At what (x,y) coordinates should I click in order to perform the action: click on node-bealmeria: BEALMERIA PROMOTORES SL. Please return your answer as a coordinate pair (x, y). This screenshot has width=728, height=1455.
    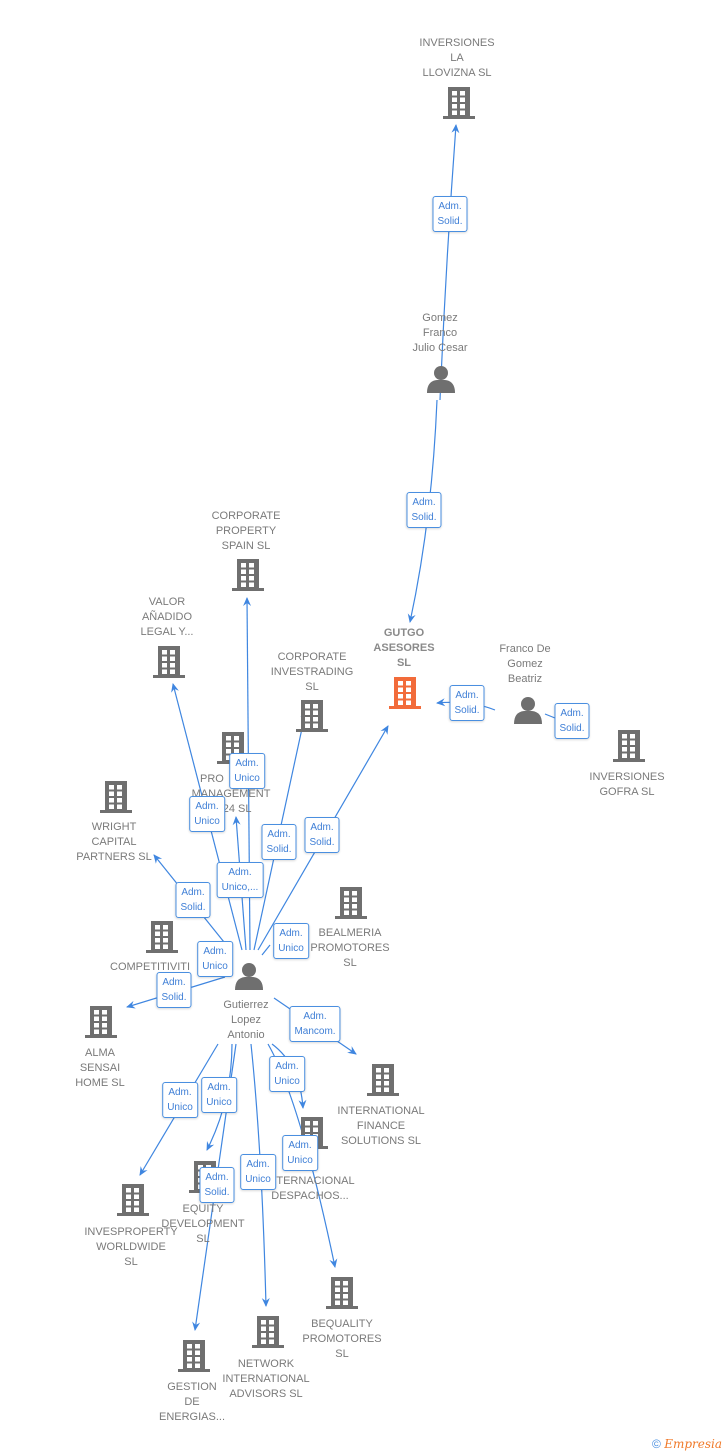
    Looking at the image, I should click on (350, 928).